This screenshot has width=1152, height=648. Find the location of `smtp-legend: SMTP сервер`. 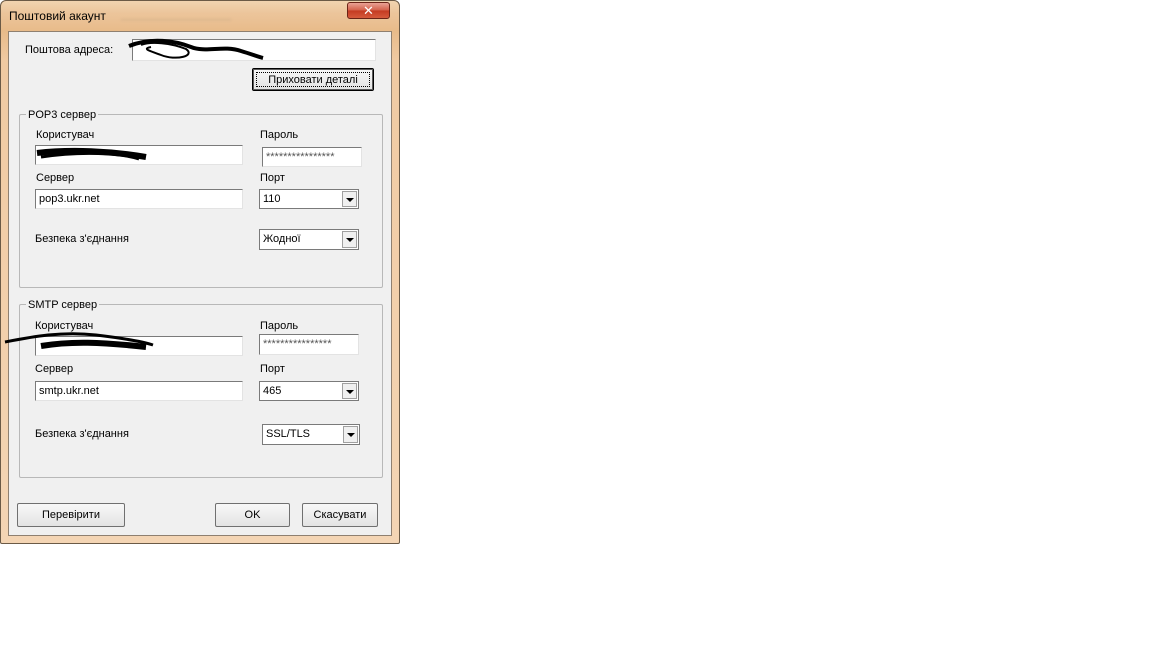

smtp-legend: SMTP сервер is located at coordinates (63, 305).